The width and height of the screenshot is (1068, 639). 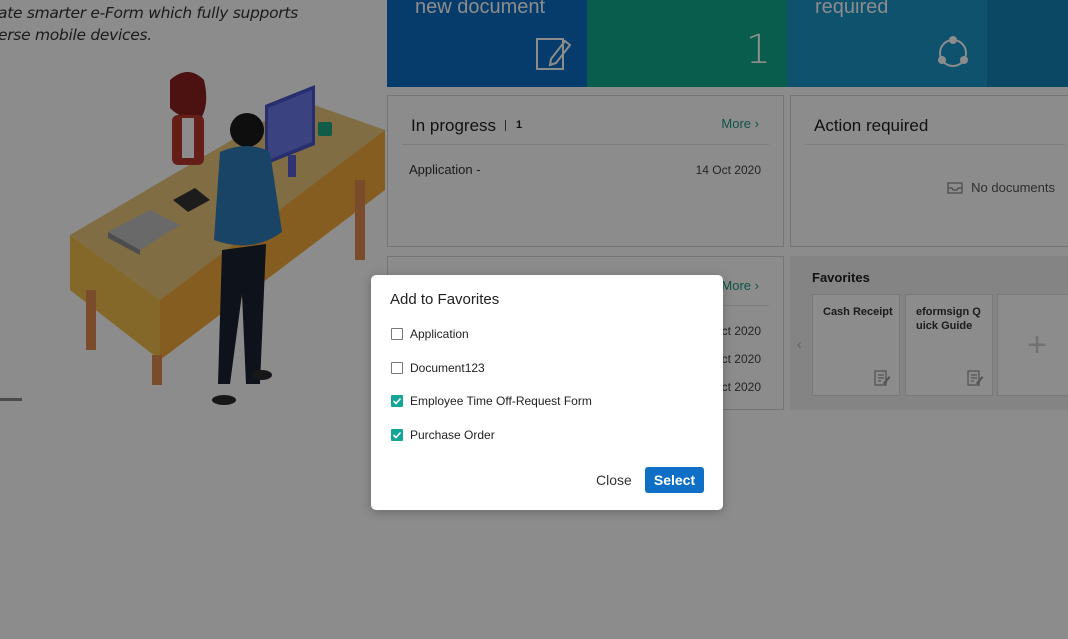 What do you see at coordinates (447, 368) in the screenshot?
I see `option-label: Document123` at bounding box center [447, 368].